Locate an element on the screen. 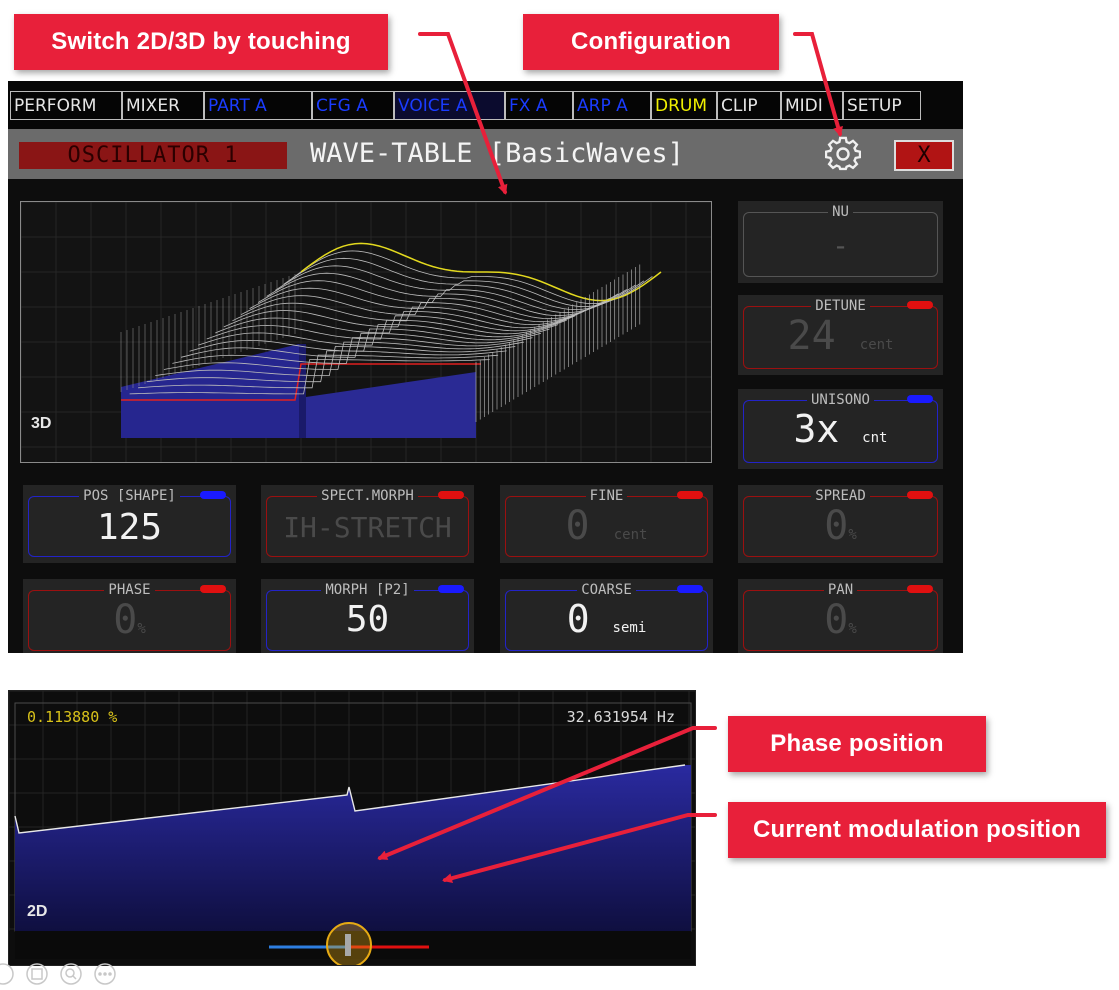 The width and height of the screenshot is (1119, 990). zoom-icon is located at coordinates (71, 974).